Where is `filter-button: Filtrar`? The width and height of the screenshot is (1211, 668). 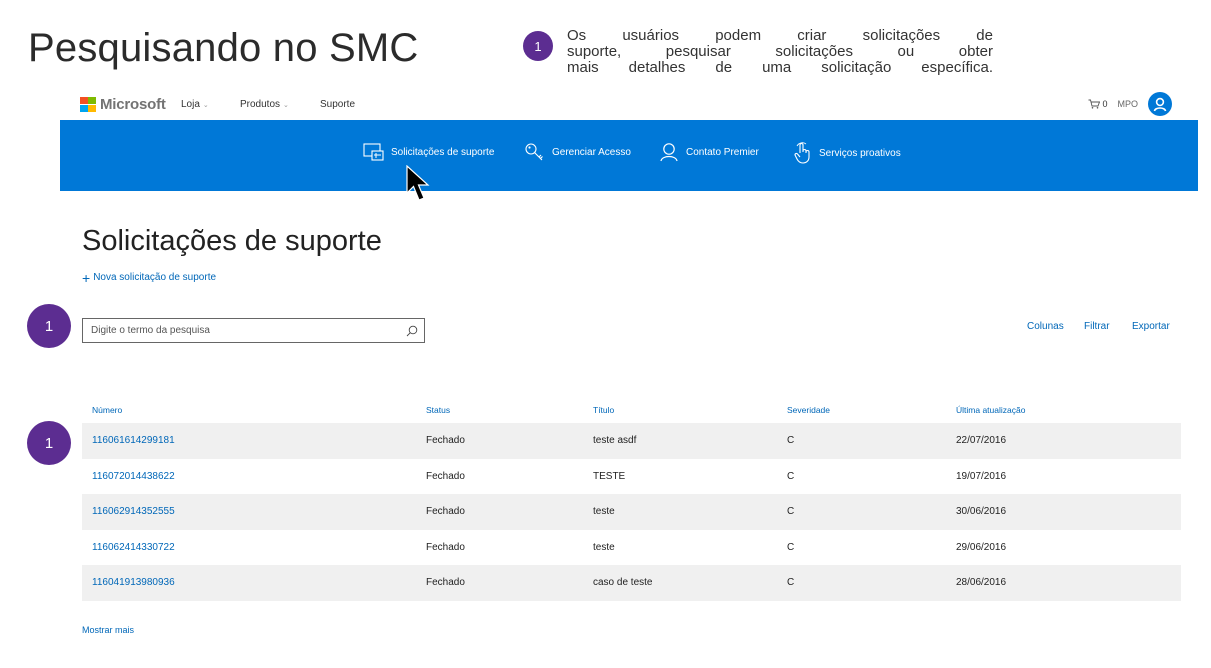
filter-button: Filtrar is located at coordinates (1097, 326).